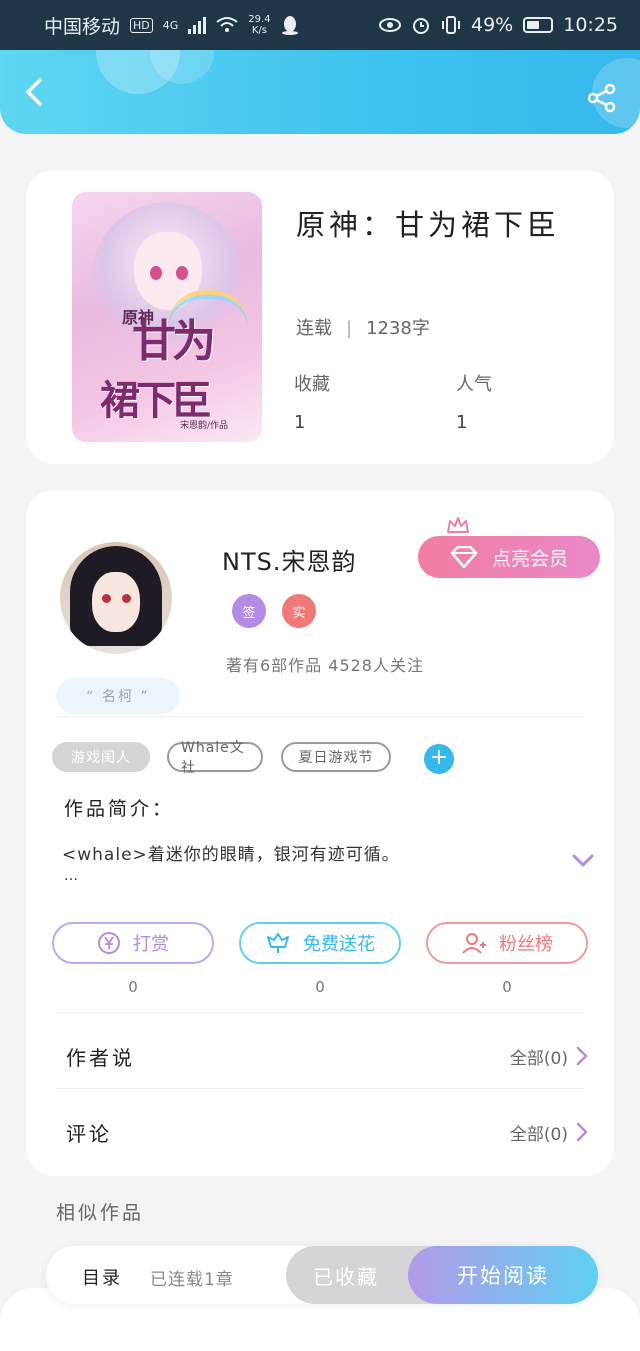 The width and height of the screenshot is (640, 1351). What do you see at coordinates (289, 559) in the screenshot?
I see `author-name: NTS.宋恩韵` at bounding box center [289, 559].